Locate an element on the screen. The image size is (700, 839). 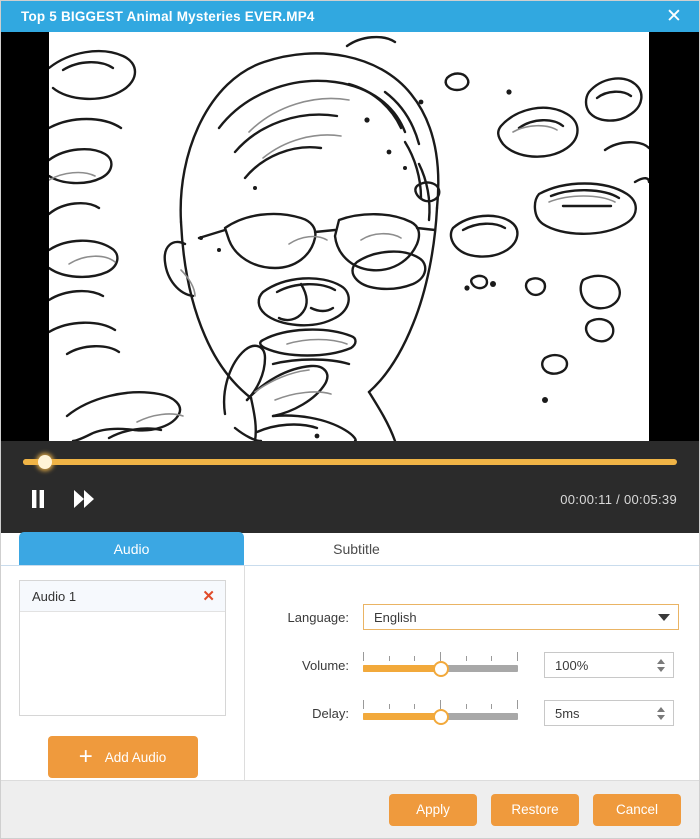
audio-track-list: Audio 1 ✕ is located at coordinates (122, 648).